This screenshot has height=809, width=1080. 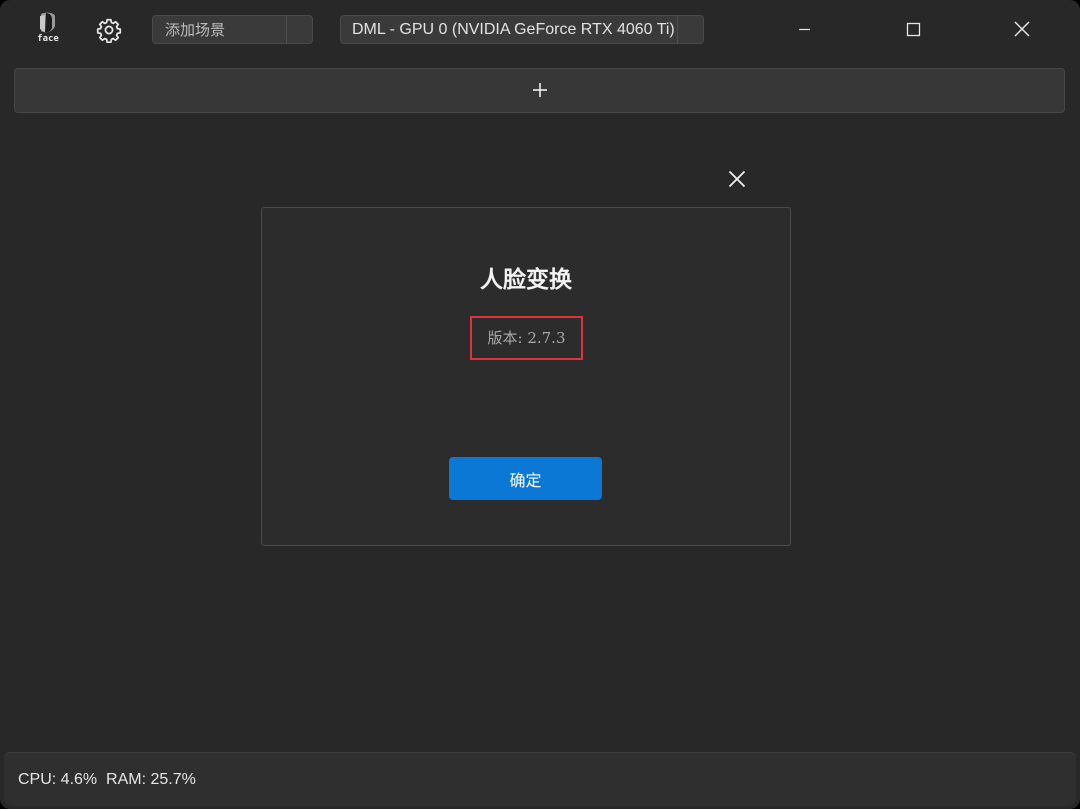 I want to click on scene-combo: 添加场景, so click(x=232, y=29).